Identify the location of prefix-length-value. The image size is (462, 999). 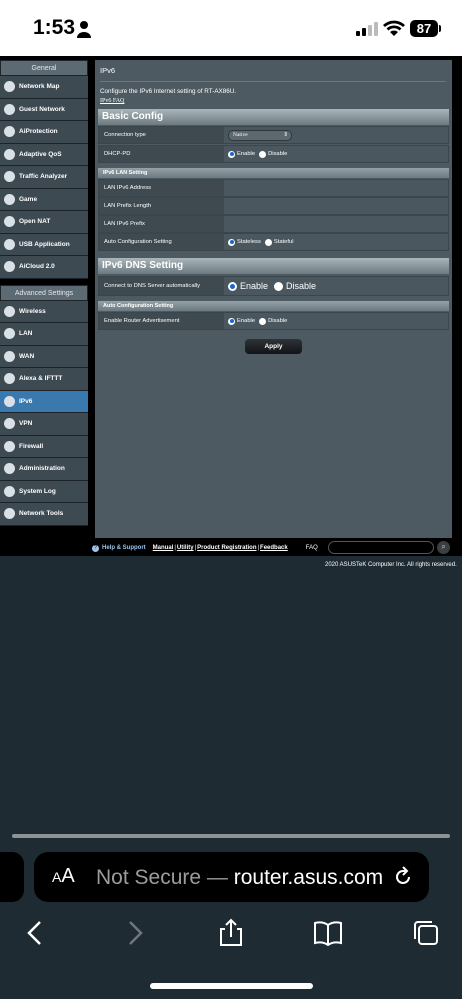
(336, 206).